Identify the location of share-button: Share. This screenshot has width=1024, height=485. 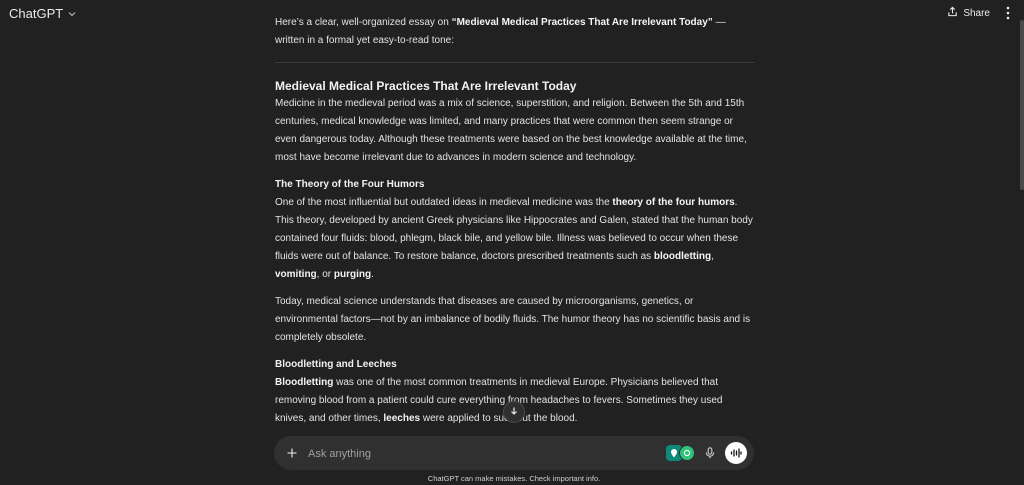
(968, 13).